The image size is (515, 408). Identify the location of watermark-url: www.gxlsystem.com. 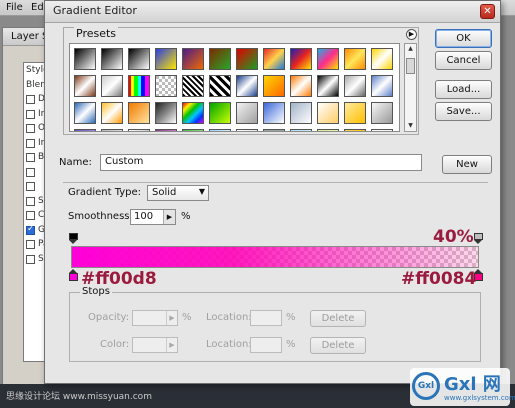
(479, 398).